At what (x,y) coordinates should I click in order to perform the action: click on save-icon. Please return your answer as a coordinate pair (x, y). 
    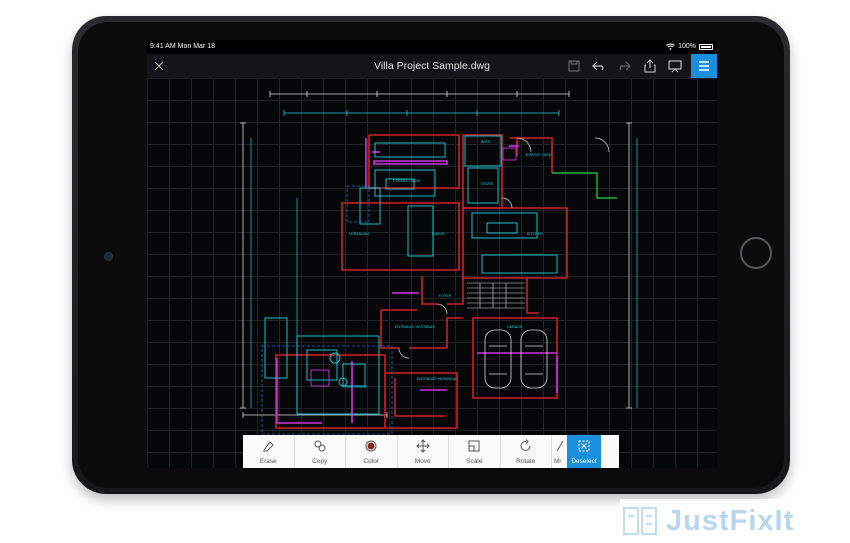
    Looking at the image, I should click on (574, 66).